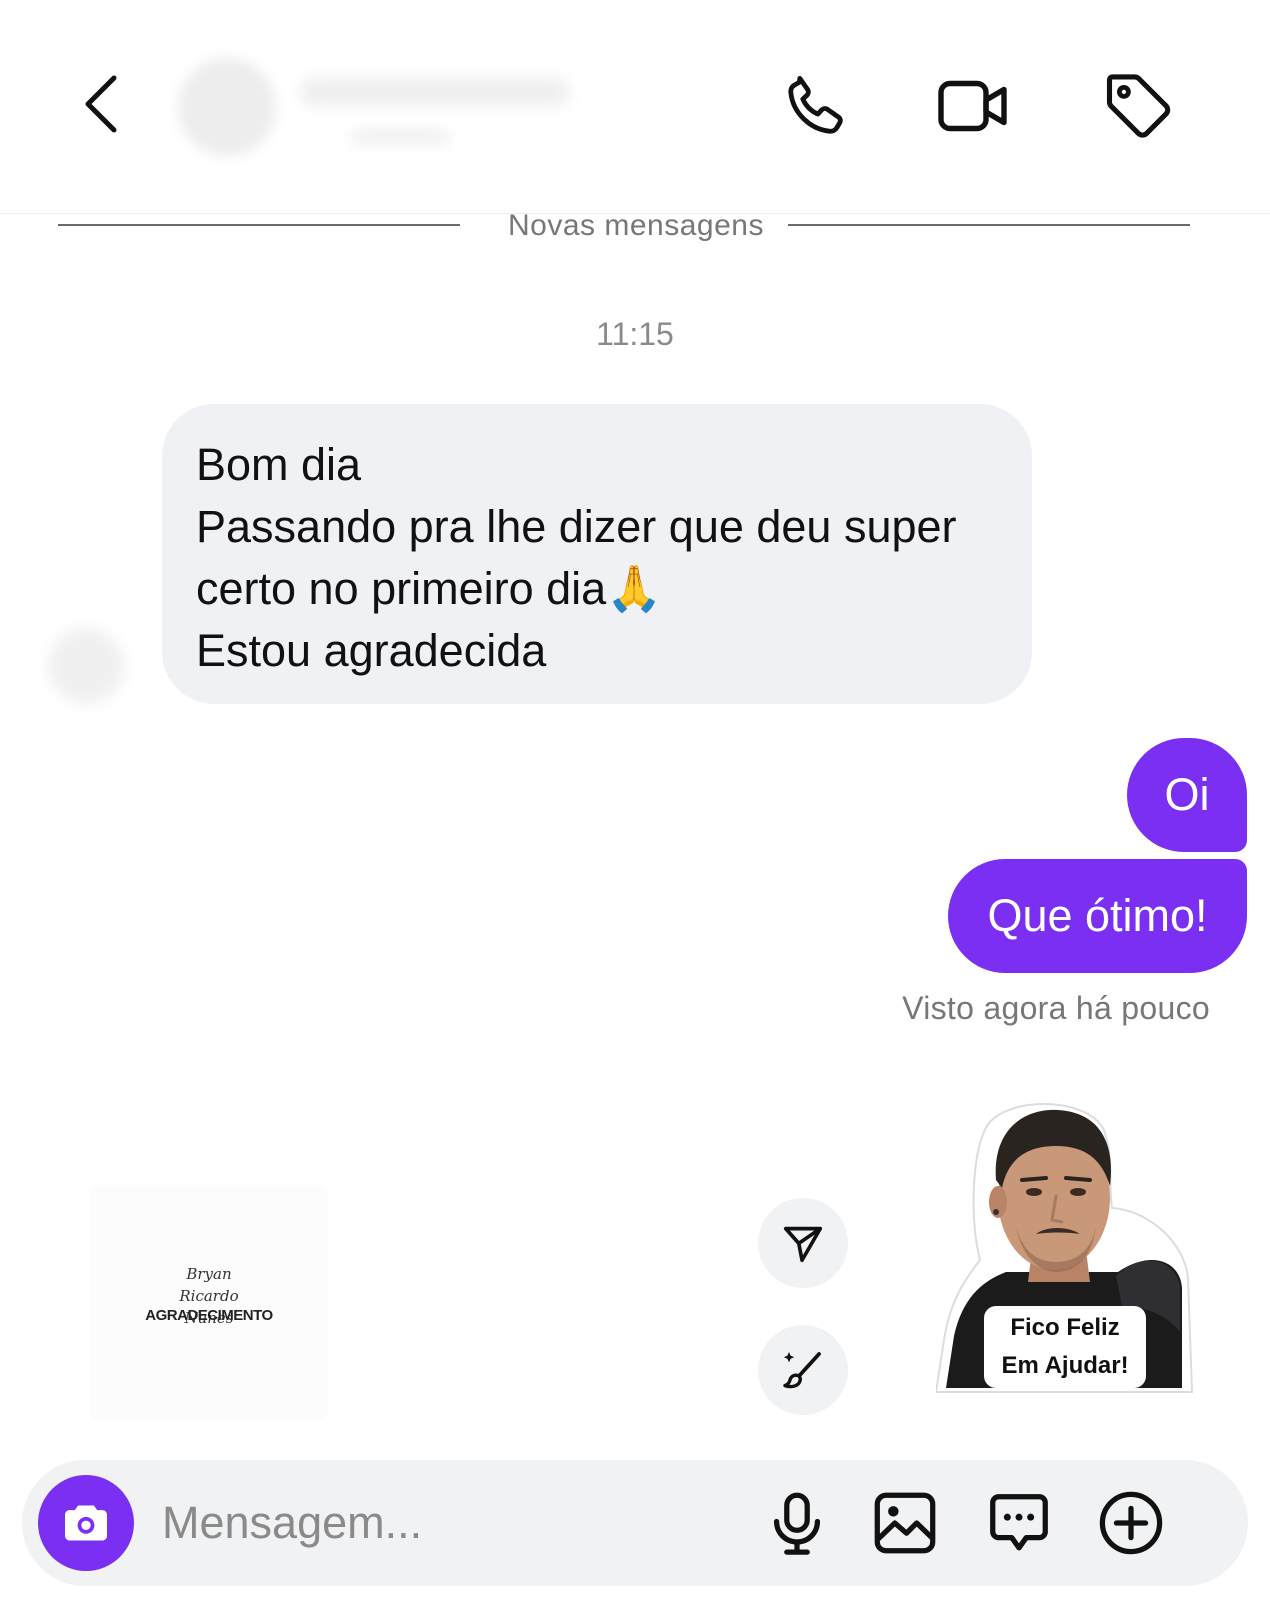 The height and width of the screenshot is (1600, 1270). I want to click on tag-icon, so click(1138, 106).